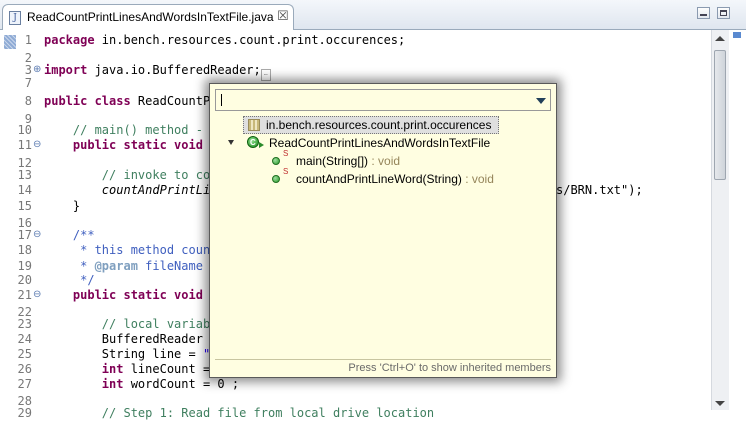 This screenshot has height=438, width=746. I want to click on scroll-up-arrow-icon, so click(720, 38).